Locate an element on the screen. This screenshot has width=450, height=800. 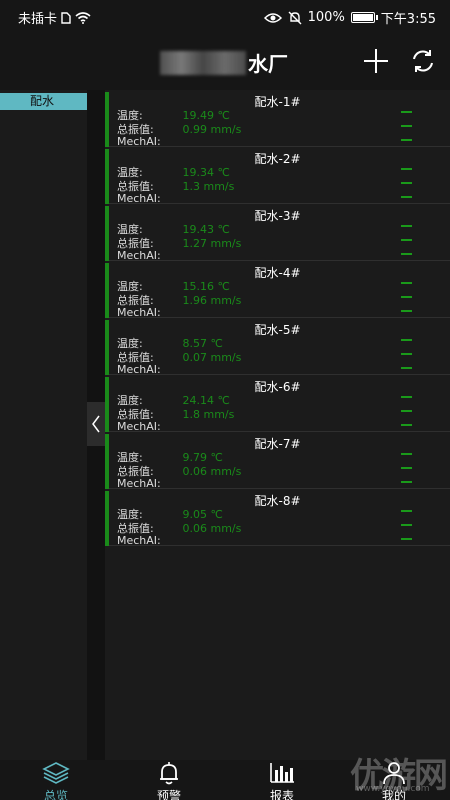
app-header: 水厂 is located at coordinates (225, 62).